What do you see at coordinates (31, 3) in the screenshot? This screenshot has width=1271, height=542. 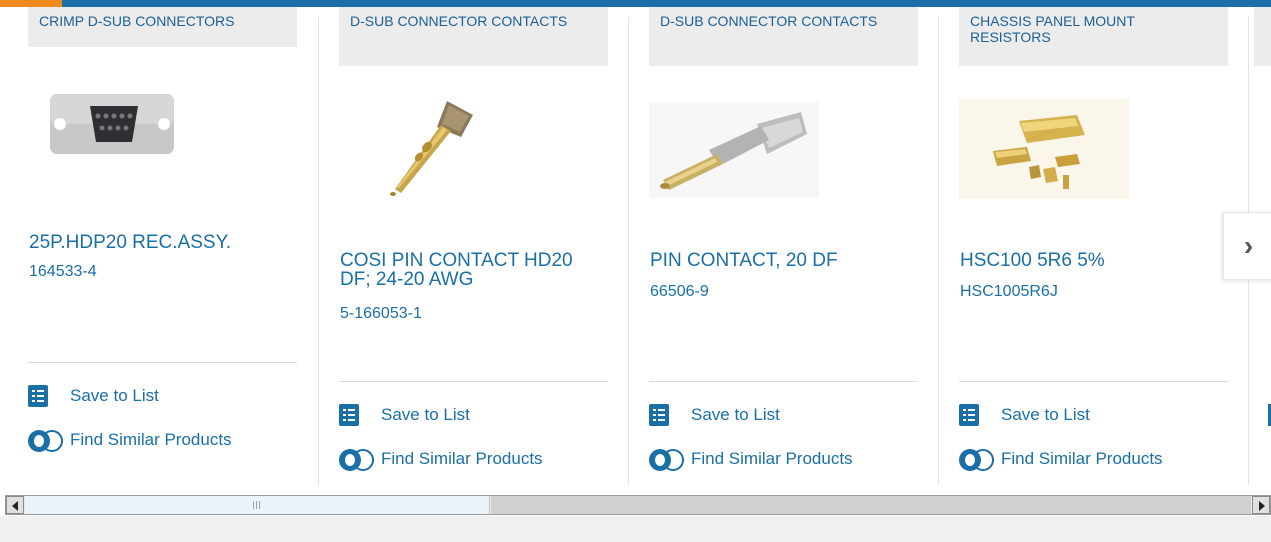 I see `accent-segment` at bounding box center [31, 3].